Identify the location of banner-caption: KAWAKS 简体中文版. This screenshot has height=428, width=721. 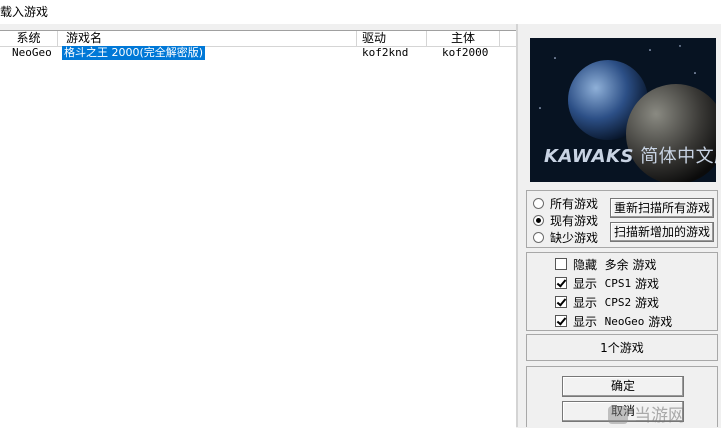
(630, 155).